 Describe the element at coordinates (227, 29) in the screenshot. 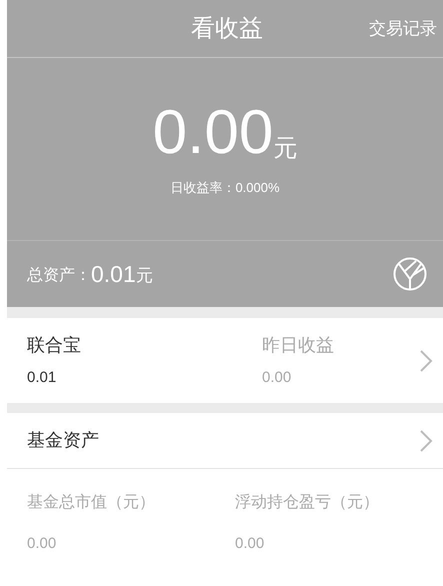

I see `page-title: 看收益` at that location.